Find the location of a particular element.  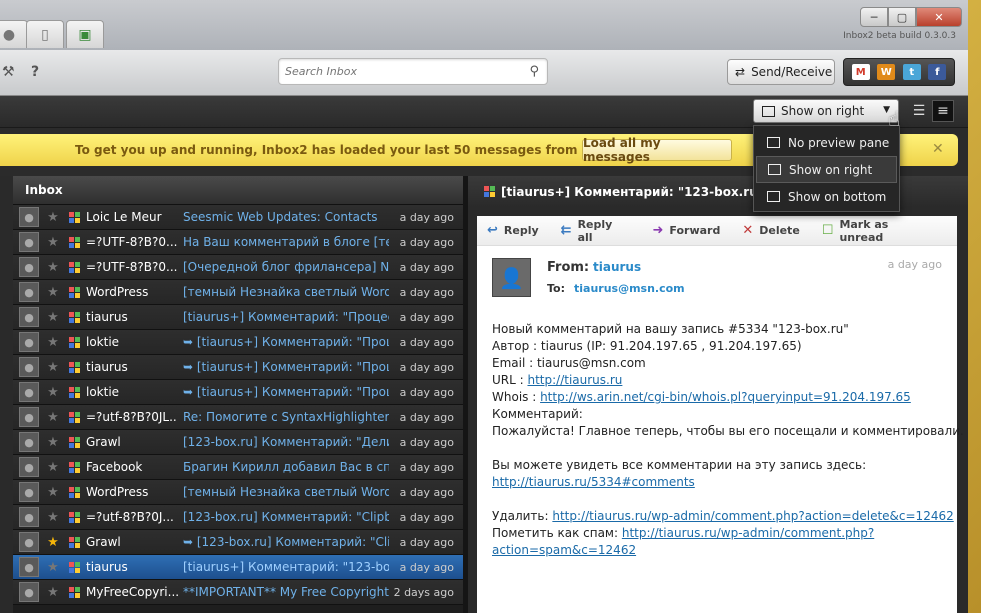

minimize-button: ─ is located at coordinates (874, 17).